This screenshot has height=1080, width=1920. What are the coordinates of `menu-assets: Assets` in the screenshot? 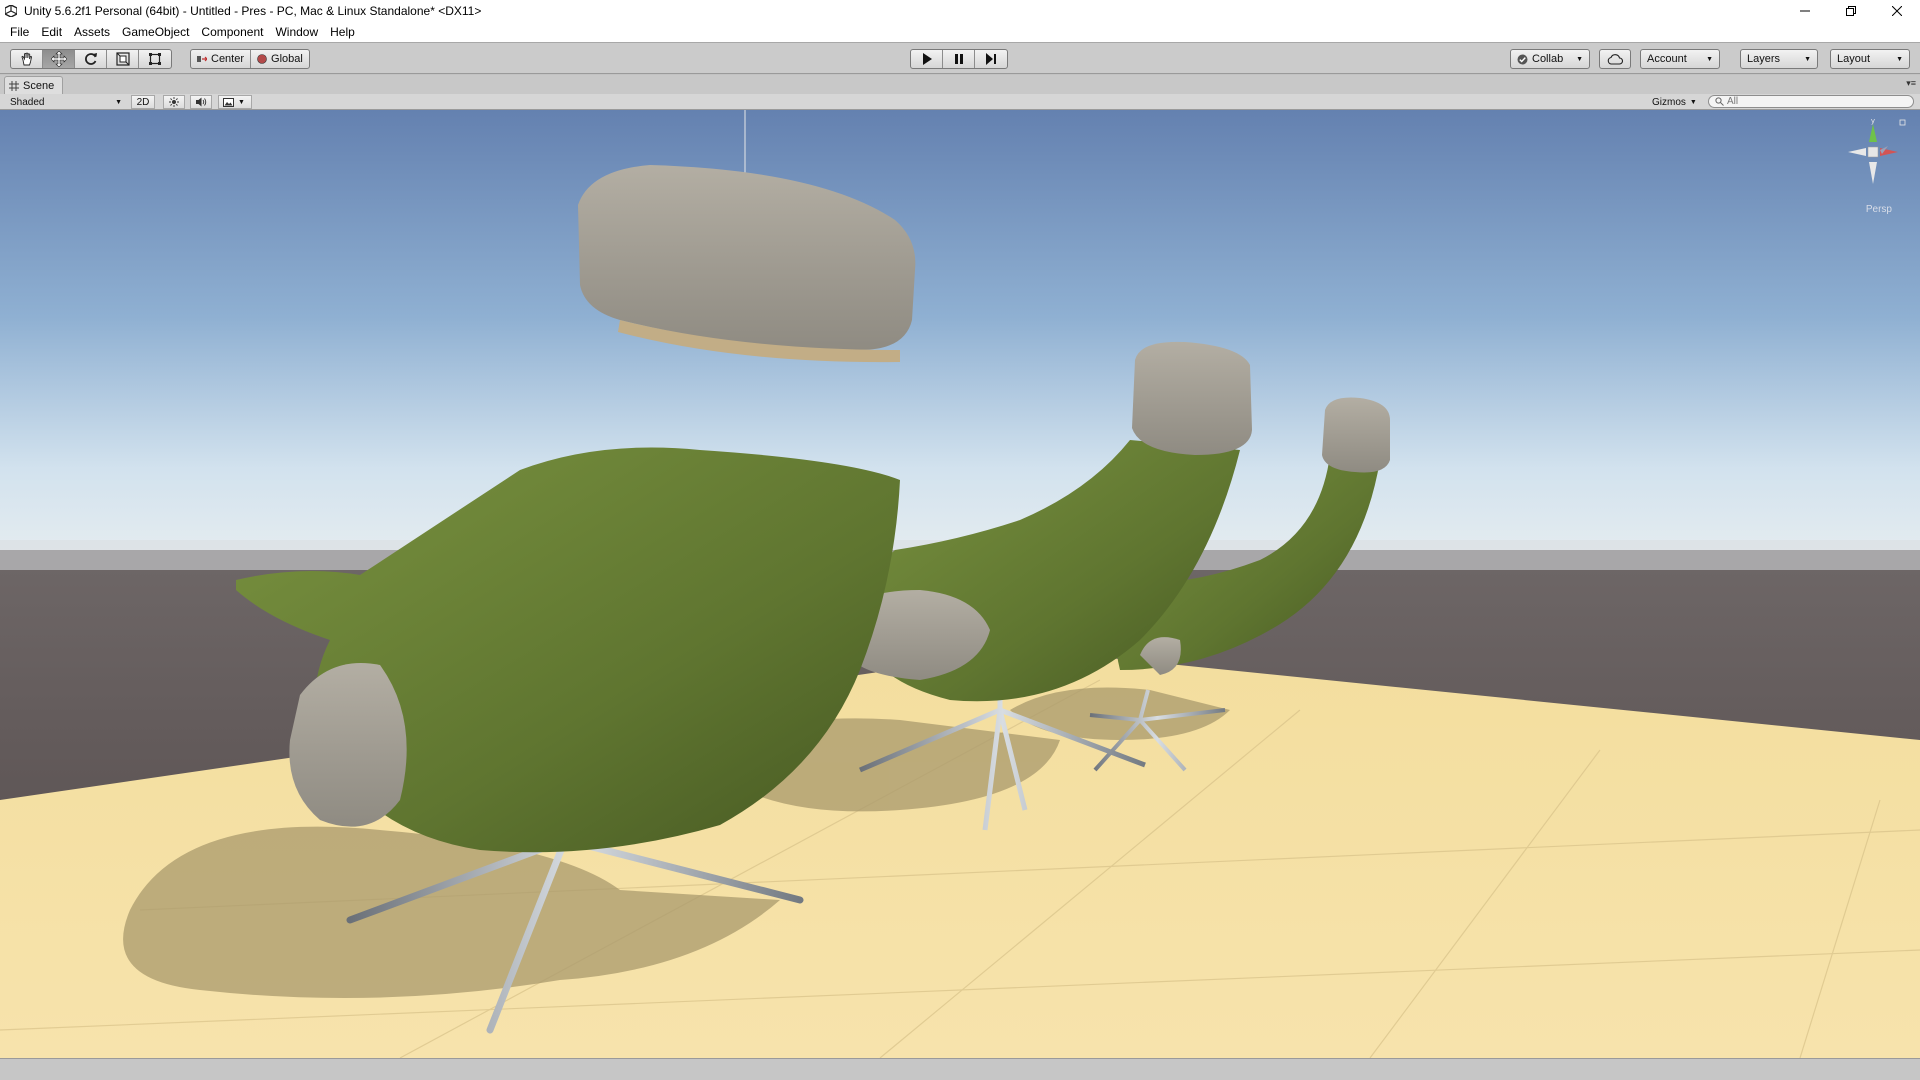 It's located at (92, 32).